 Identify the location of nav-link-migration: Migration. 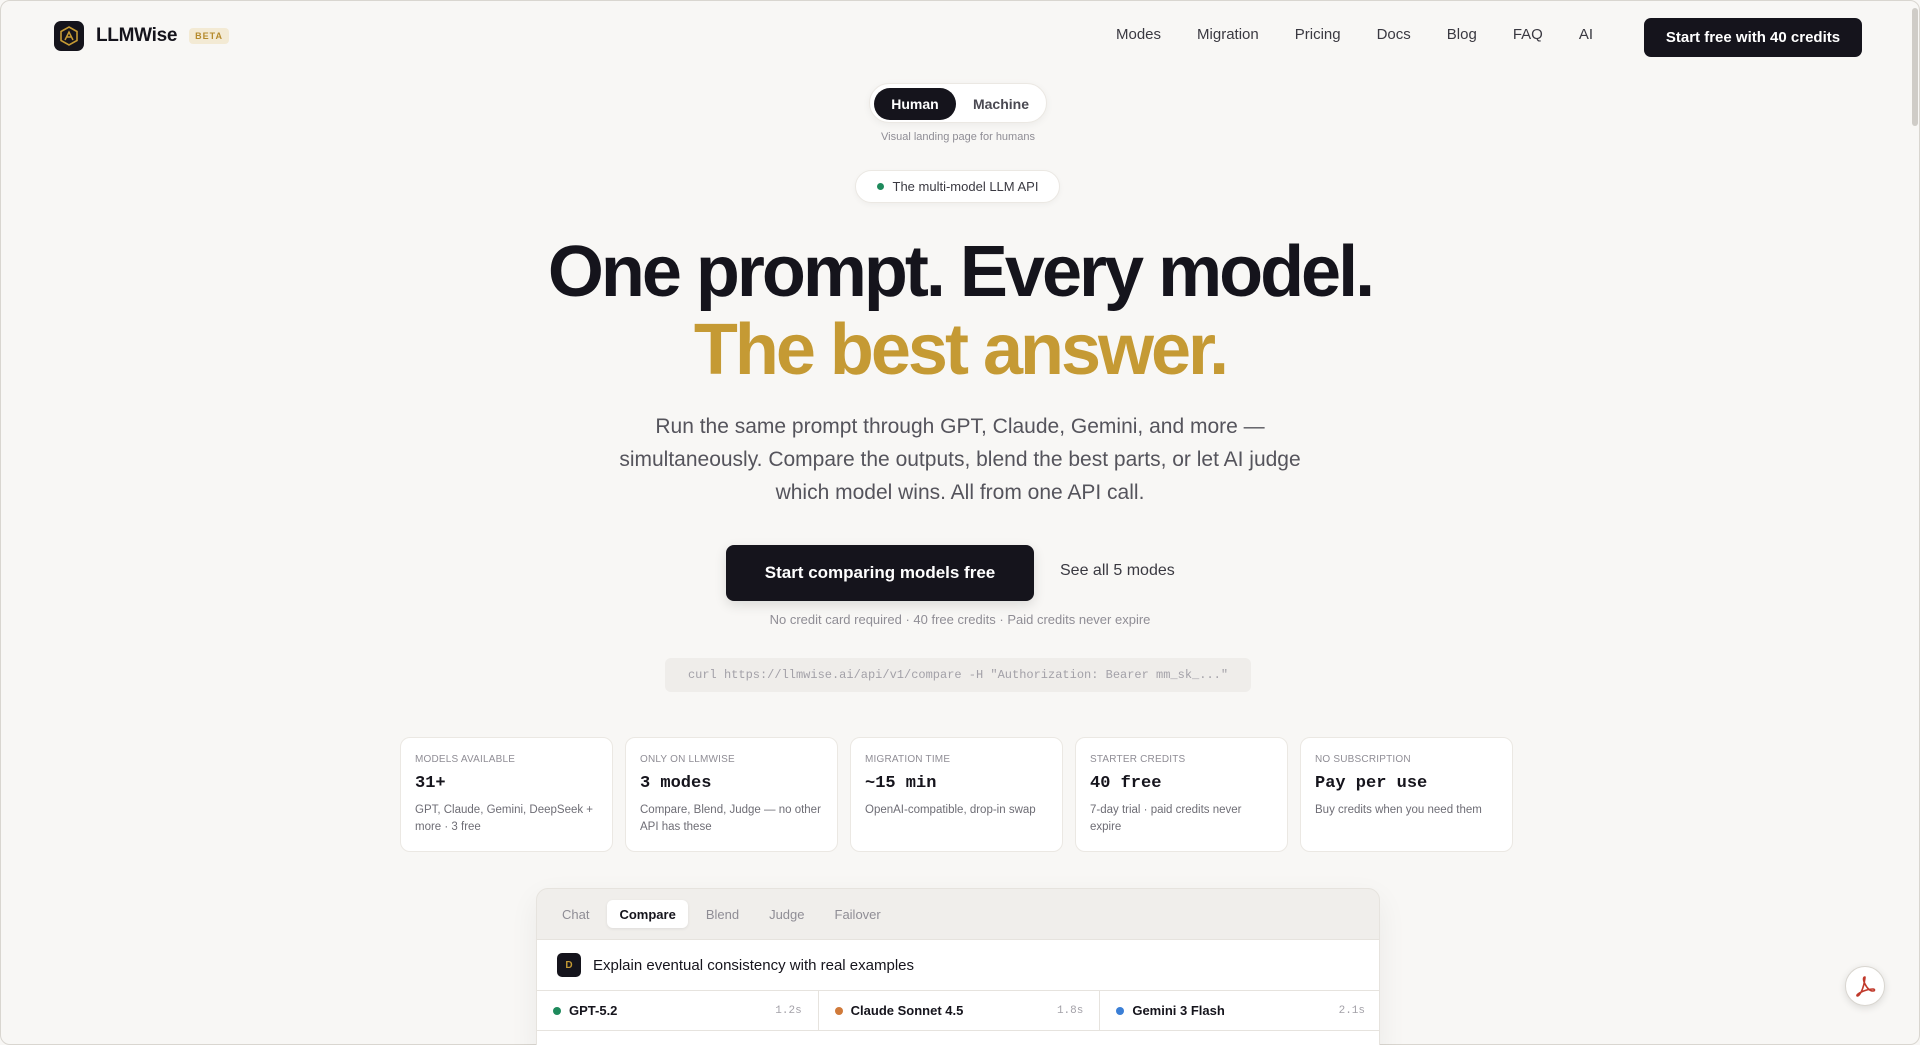
(1228, 34).